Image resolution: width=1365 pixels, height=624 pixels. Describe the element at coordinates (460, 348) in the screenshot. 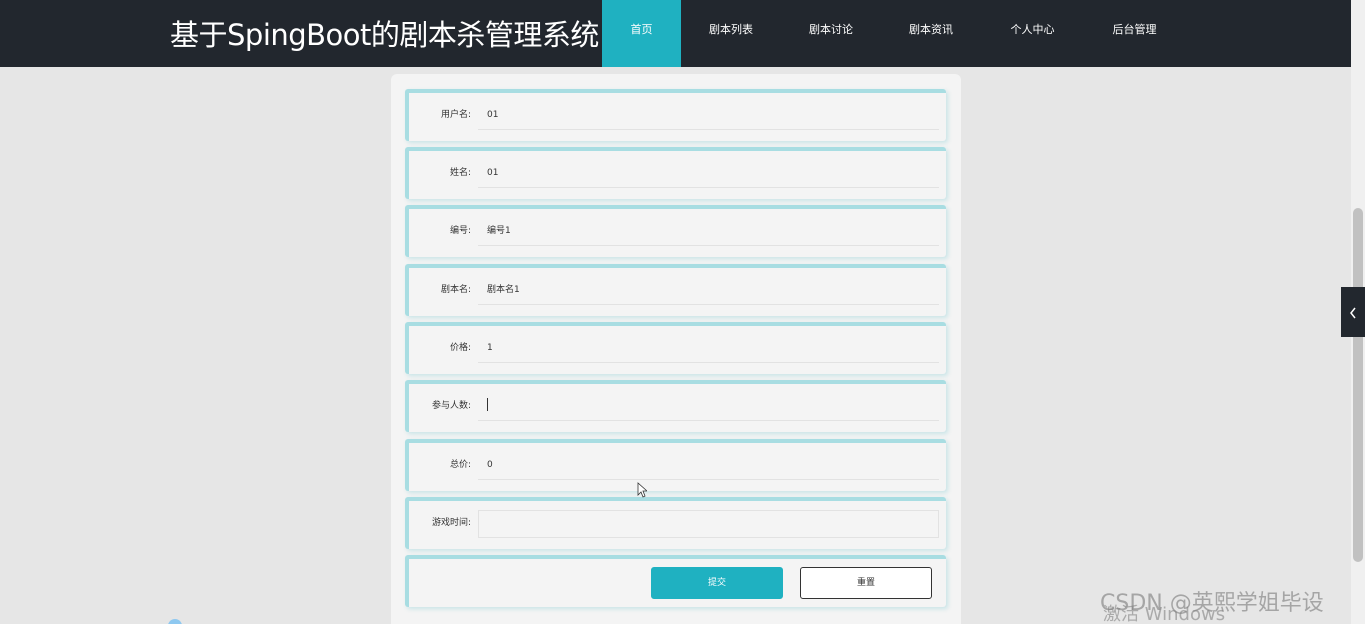

I see `price-label: 价格:` at that location.